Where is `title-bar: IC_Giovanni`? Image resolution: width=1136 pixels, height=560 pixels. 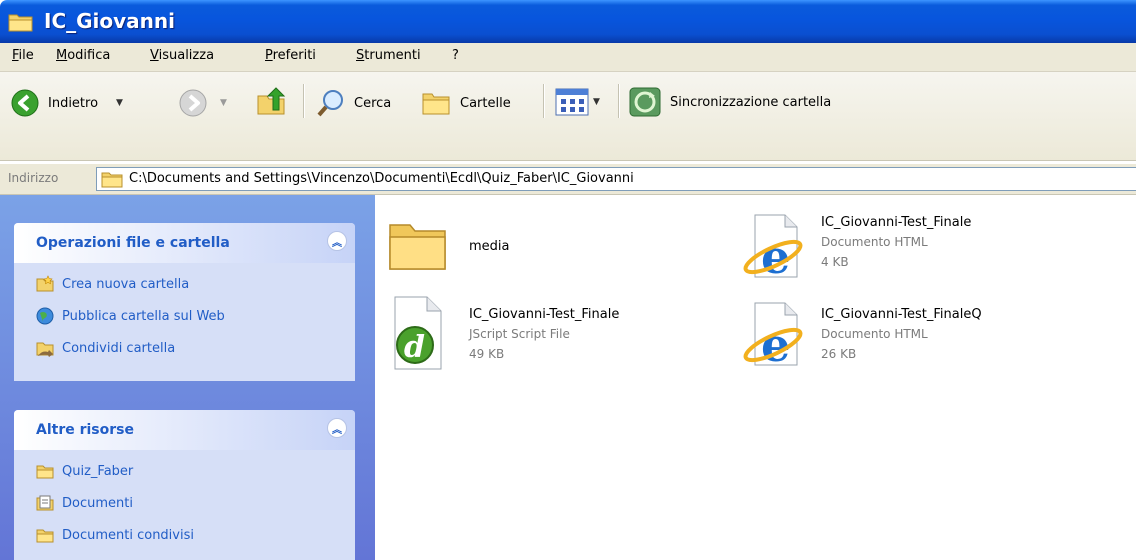
title-bar: IC_Giovanni is located at coordinates (568, 21).